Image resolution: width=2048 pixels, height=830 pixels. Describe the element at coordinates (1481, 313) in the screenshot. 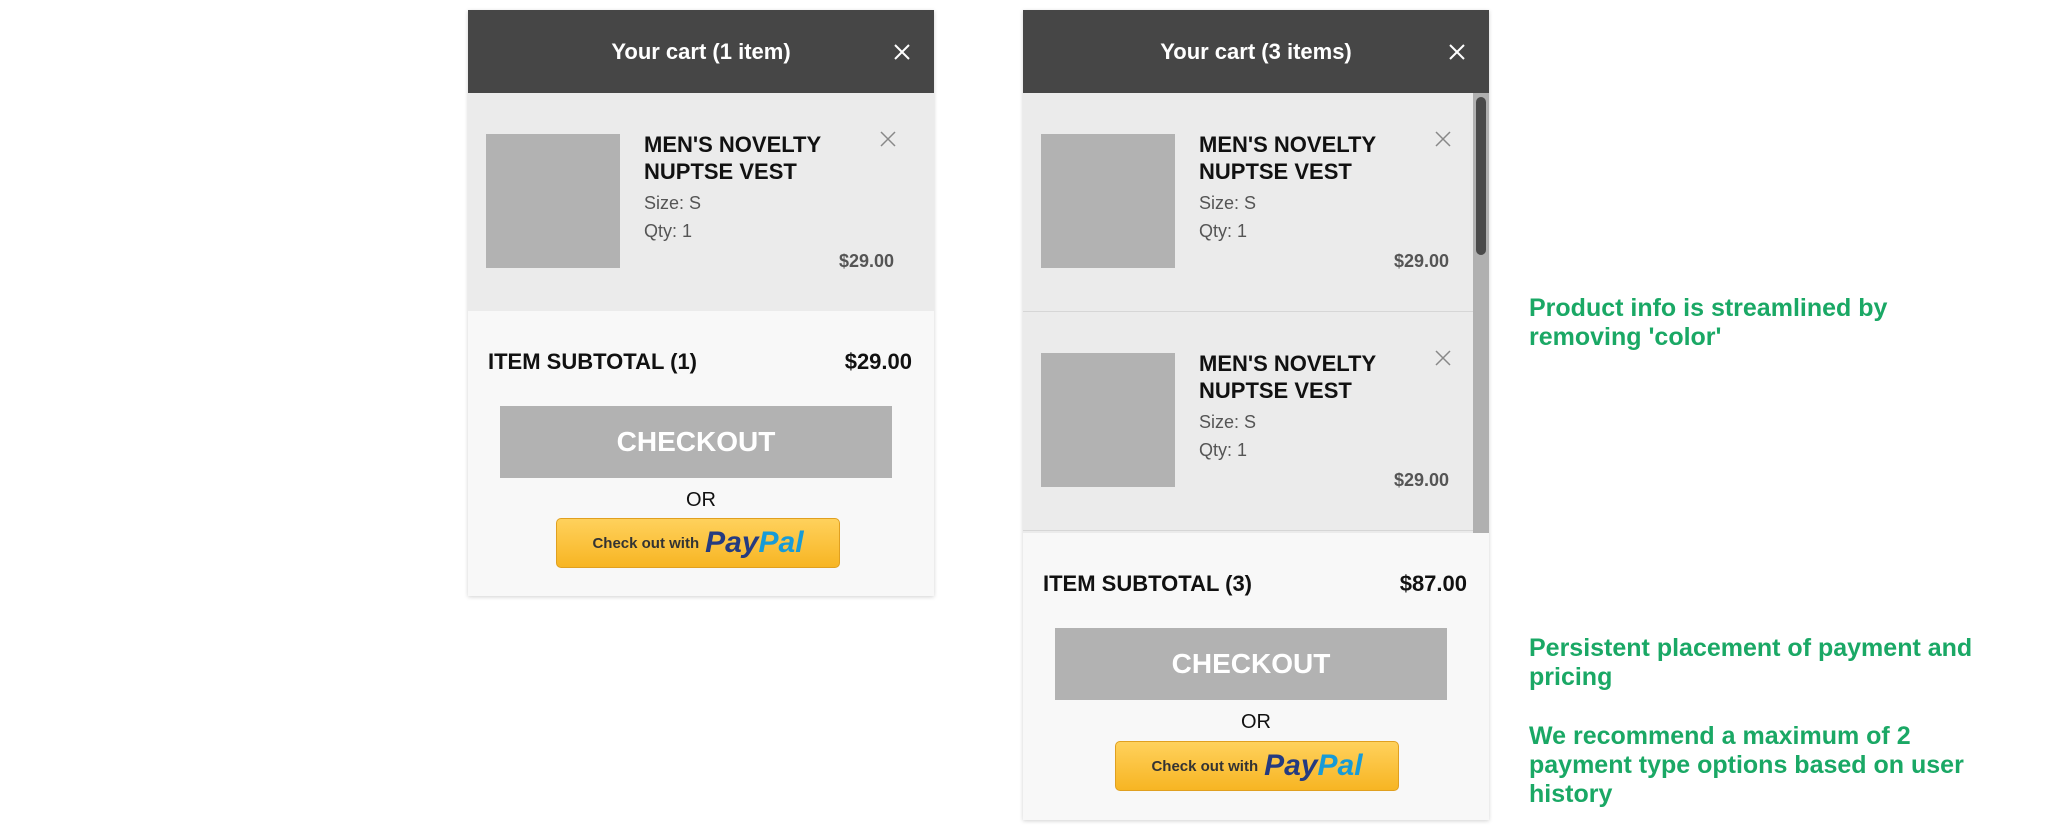

I see `scrollbar-track` at that location.